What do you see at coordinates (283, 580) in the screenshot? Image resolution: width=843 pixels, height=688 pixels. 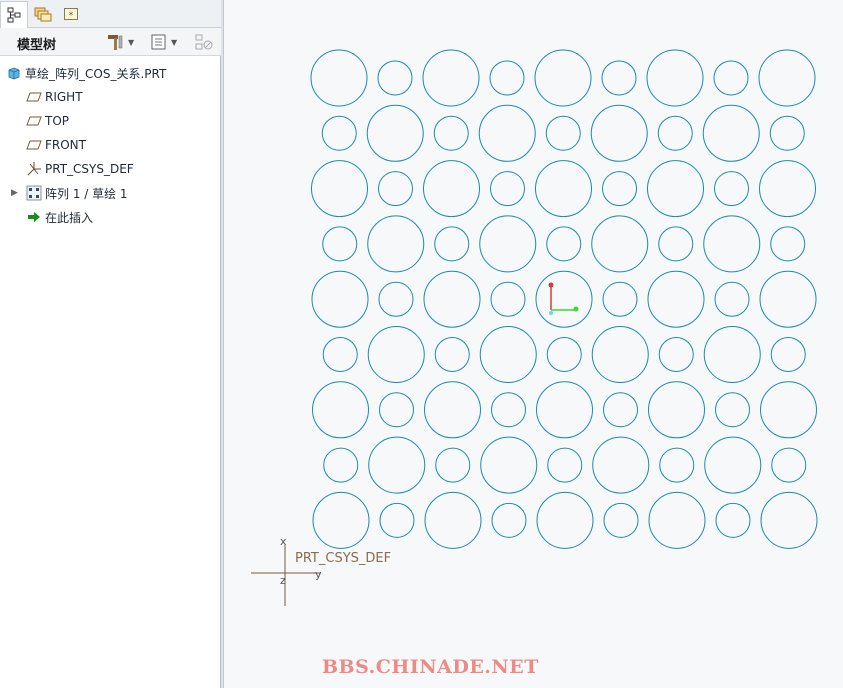 I see `axis-z-label: z` at bounding box center [283, 580].